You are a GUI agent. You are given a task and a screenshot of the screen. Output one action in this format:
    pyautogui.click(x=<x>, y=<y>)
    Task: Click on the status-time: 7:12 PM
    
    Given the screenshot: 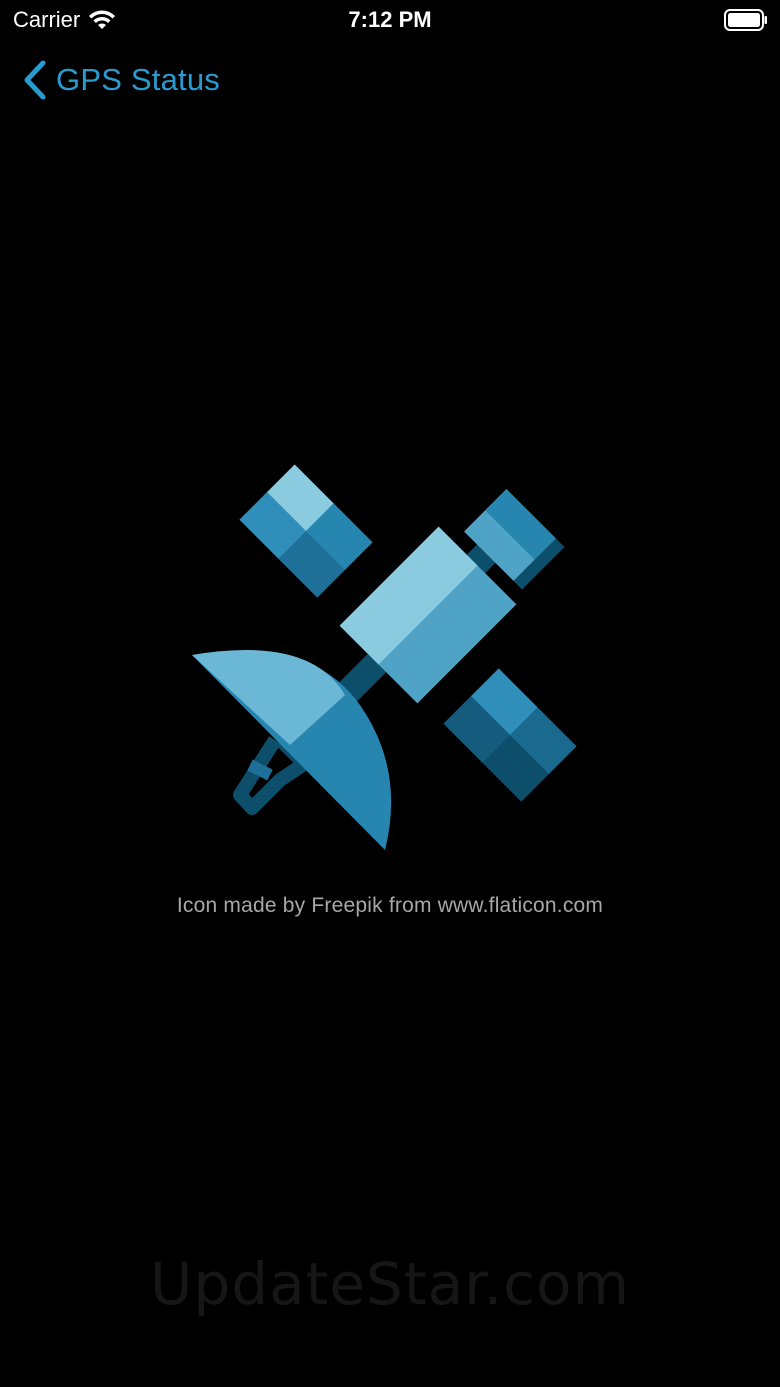 What is the action you would take?
    pyautogui.click(x=390, y=19)
    